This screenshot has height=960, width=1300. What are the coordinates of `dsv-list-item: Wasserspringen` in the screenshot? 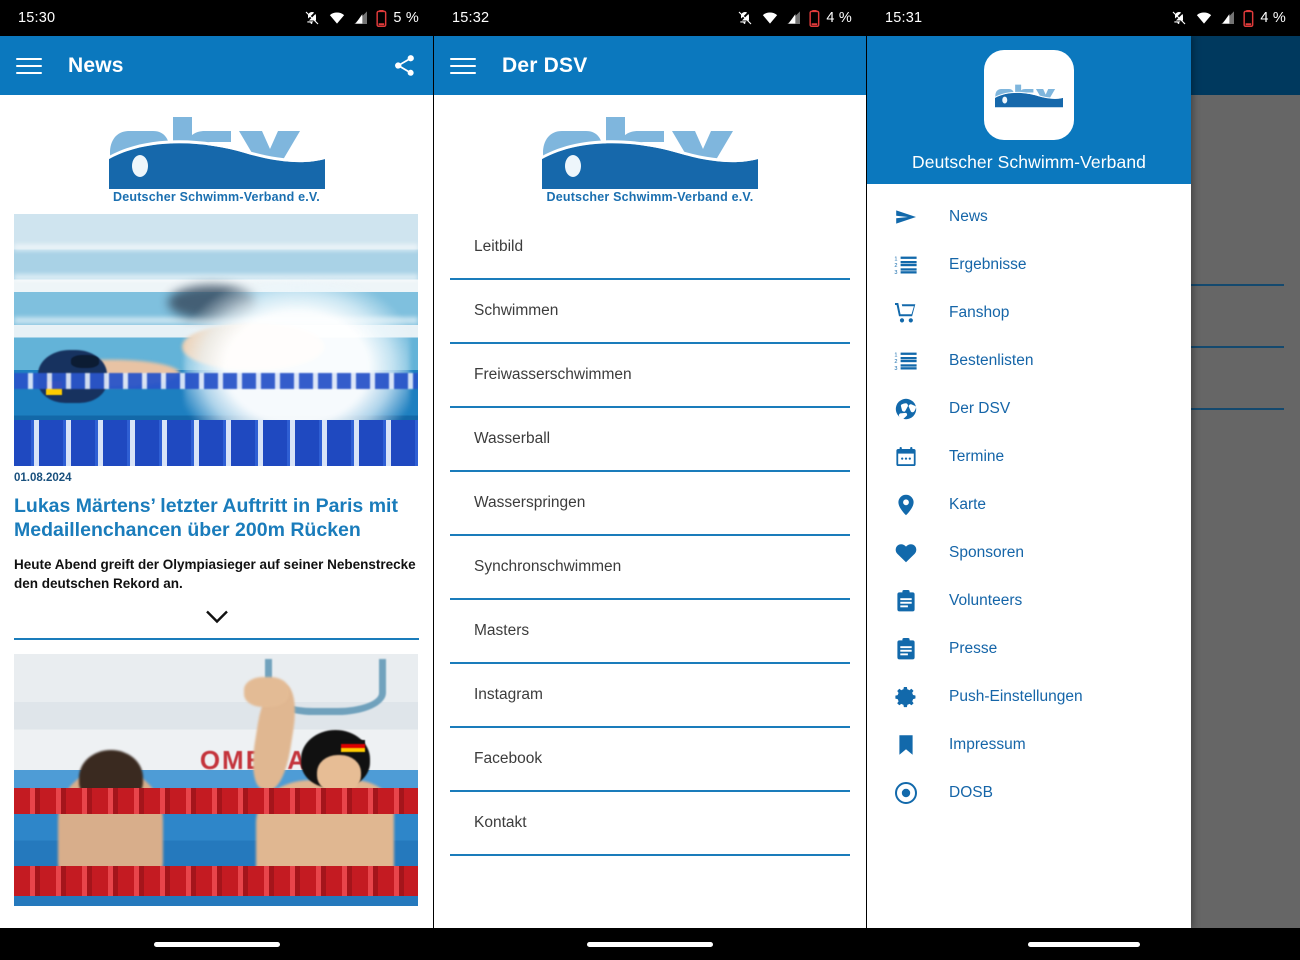 It's located at (650, 503).